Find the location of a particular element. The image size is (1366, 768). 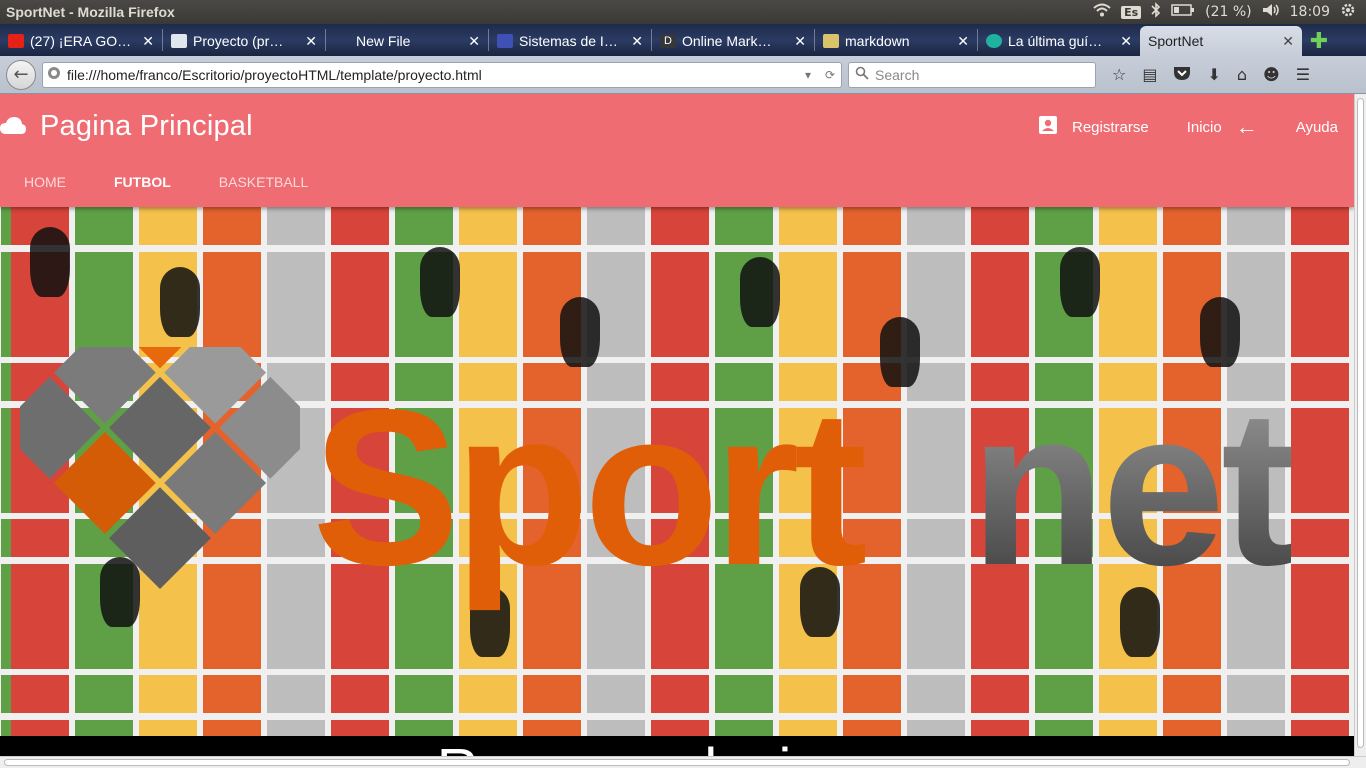

page-title: Pagina Principal is located at coordinates (146, 126).